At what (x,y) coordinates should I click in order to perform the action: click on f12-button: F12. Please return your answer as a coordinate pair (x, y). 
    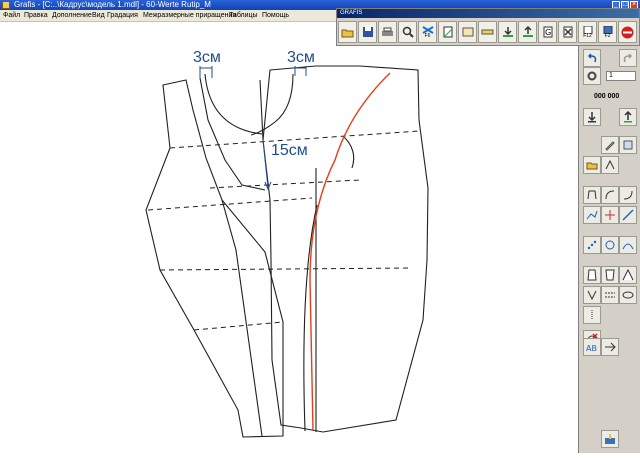
    Looking at the image, I should click on (587, 32).